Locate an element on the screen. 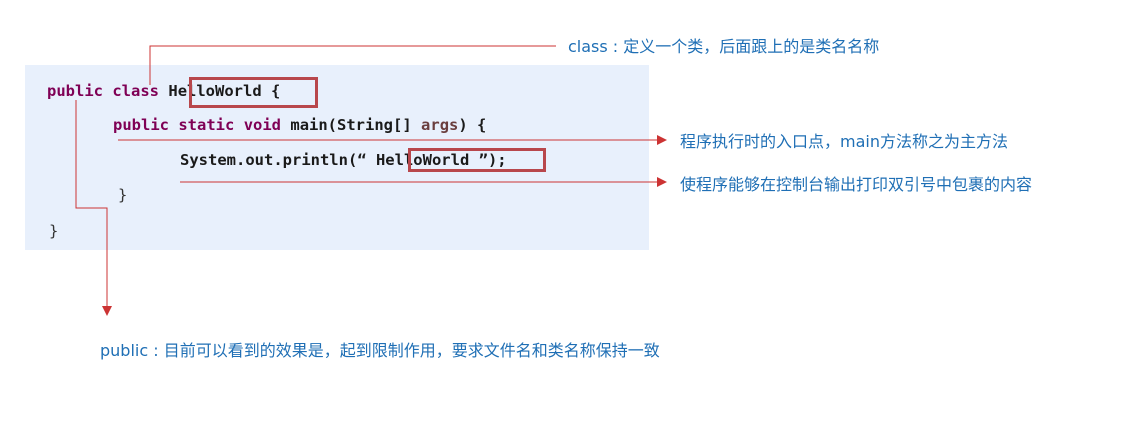 The image size is (1132, 444). class-annotation: class : 定义一个类，后面跟上的是类名名称 is located at coordinates (723, 45).